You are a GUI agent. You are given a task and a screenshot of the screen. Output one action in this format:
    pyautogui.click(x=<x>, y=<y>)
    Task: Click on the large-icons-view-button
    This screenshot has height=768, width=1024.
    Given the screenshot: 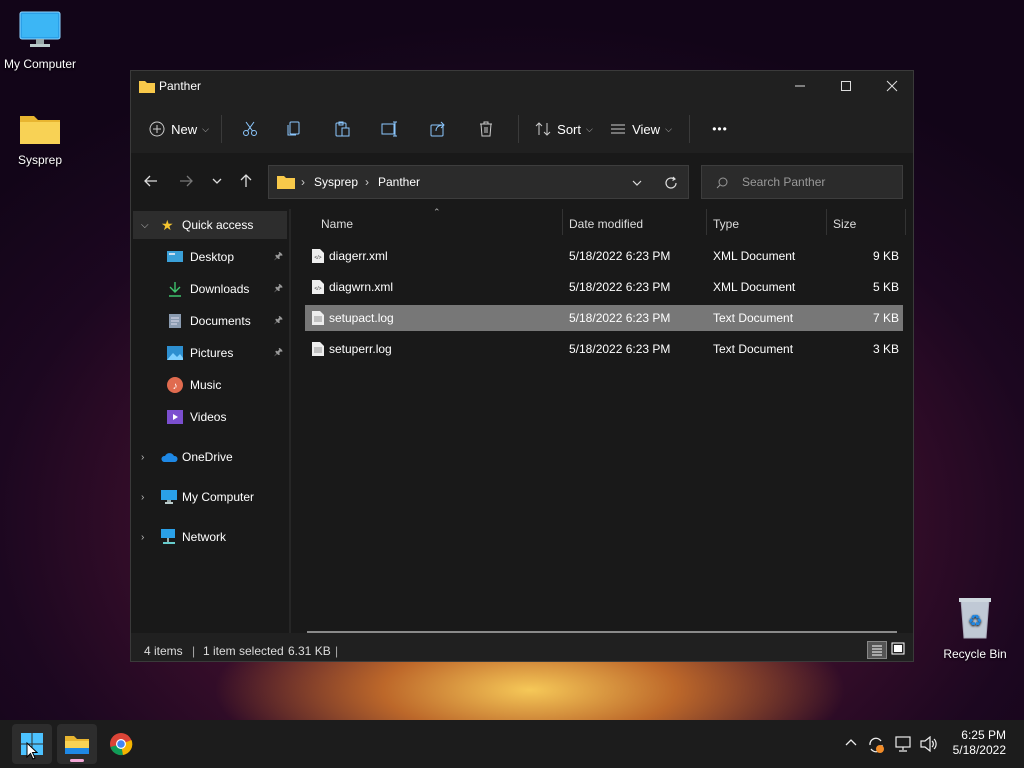 What is the action you would take?
    pyautogui.click(x=899, y=650)
    